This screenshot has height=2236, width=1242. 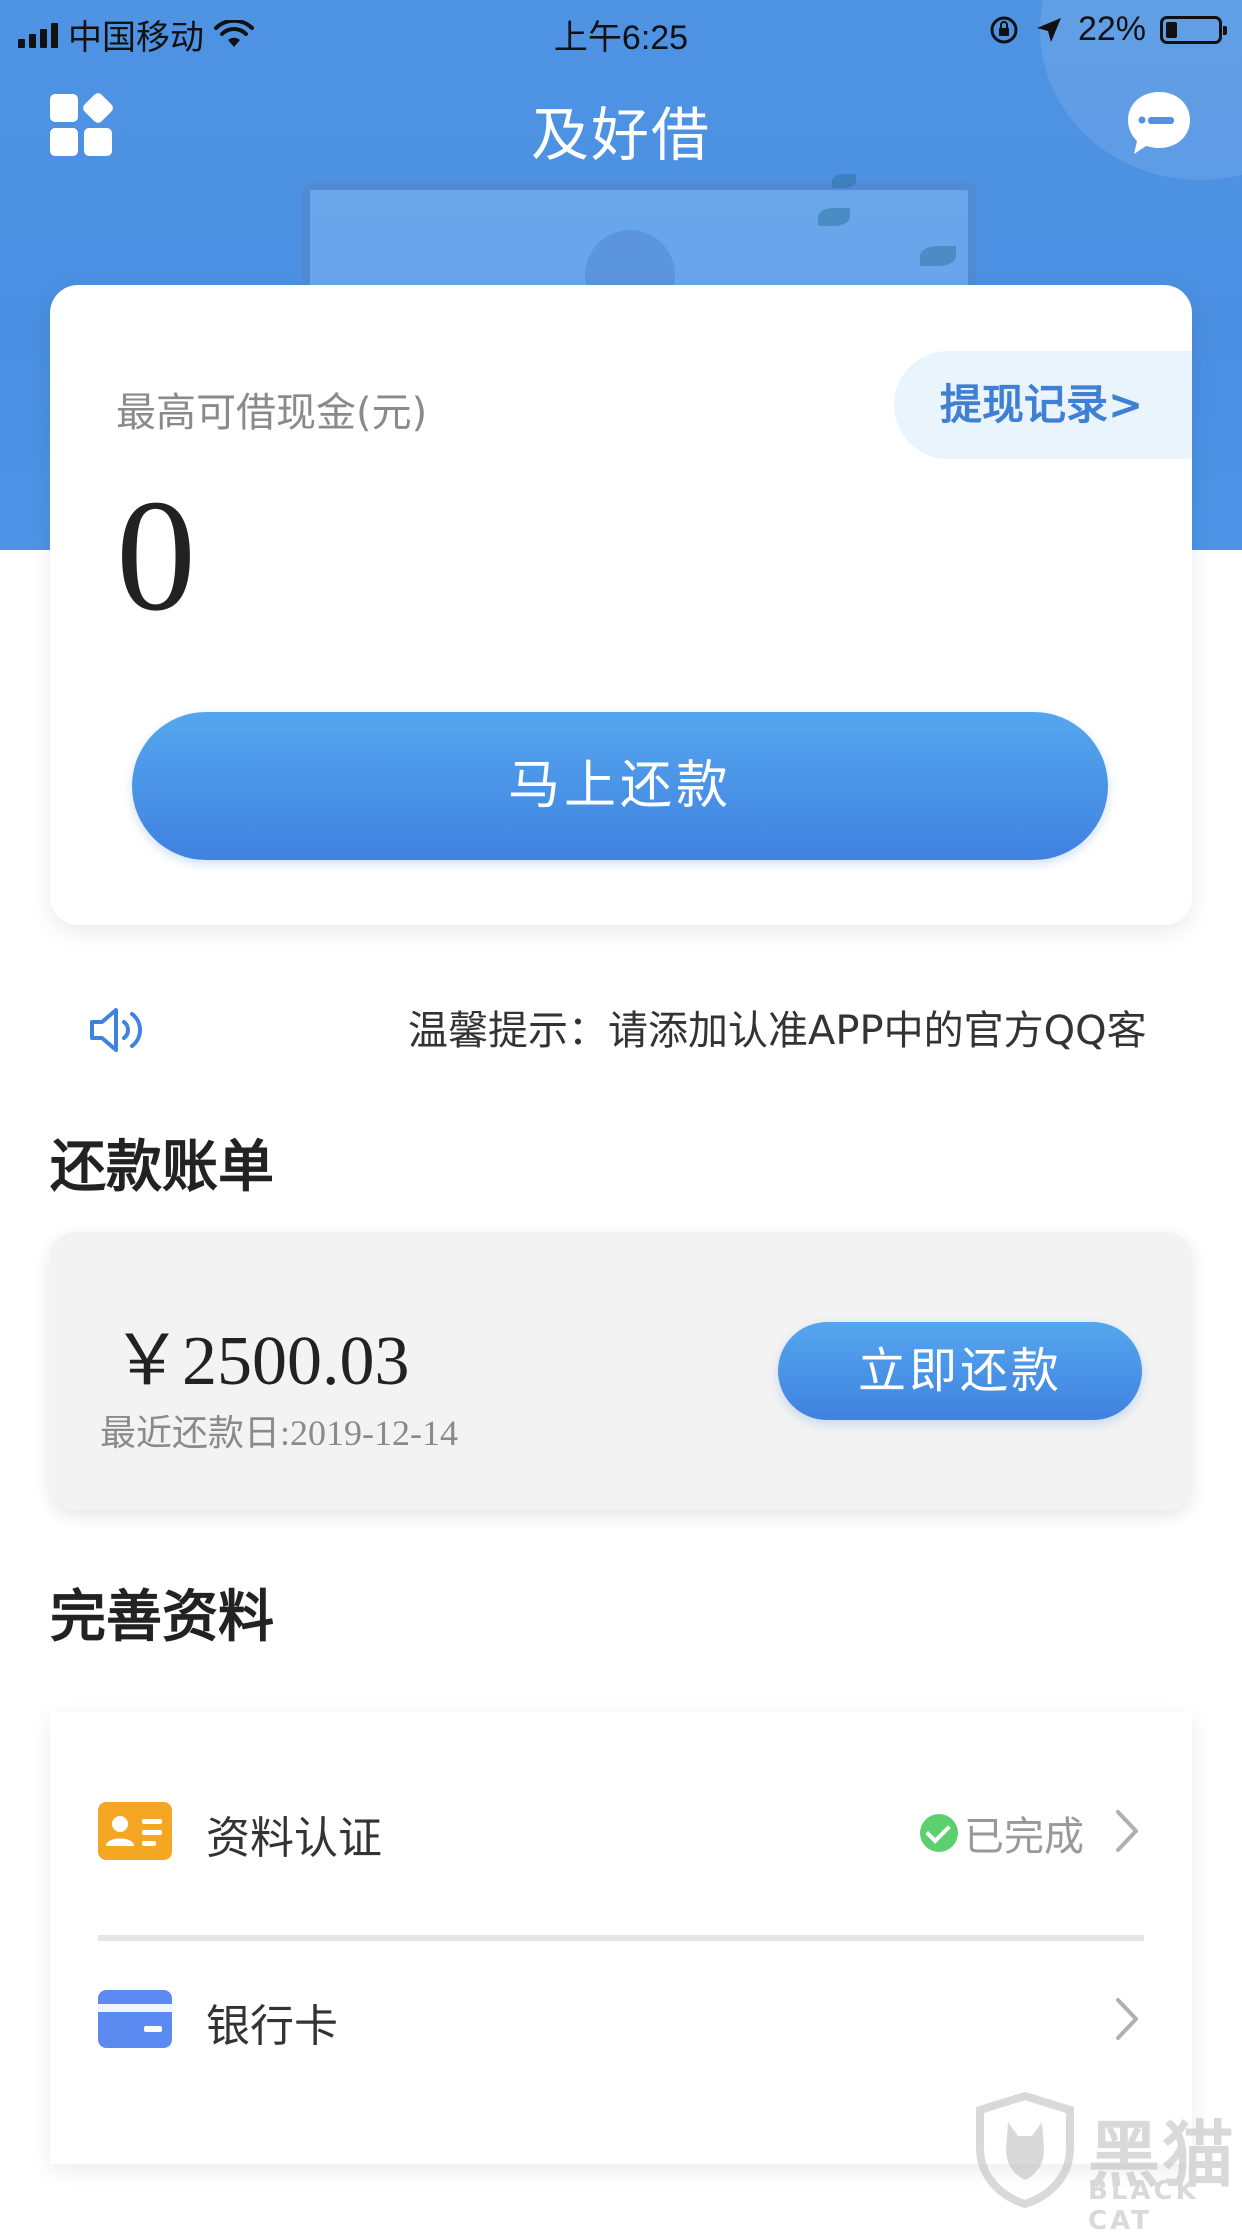 I want to click on cat-logo-icon, so click(x=1025, y=2150).